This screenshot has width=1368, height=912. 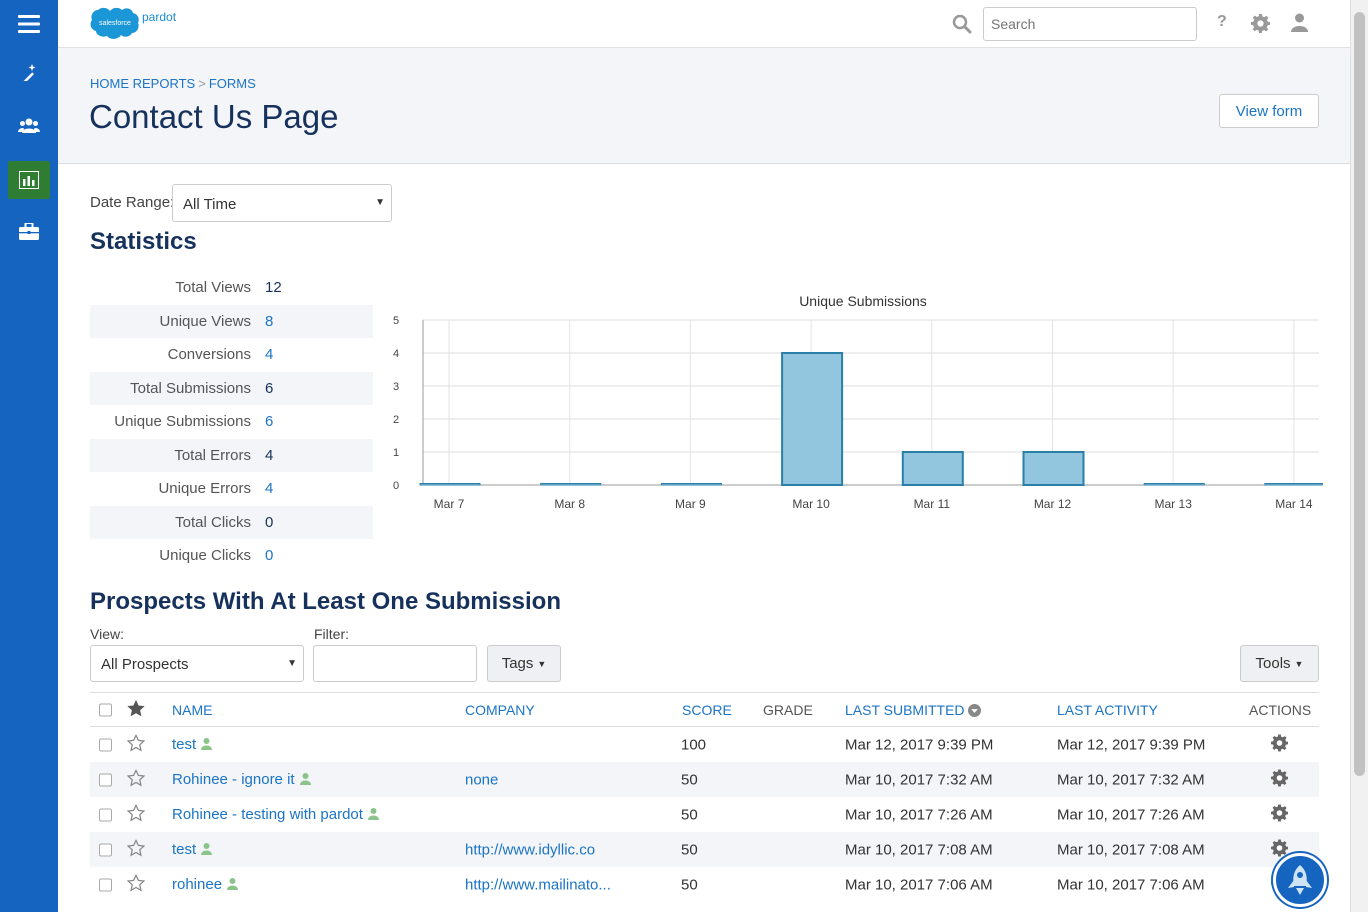 What do you see at coordinates (1131, 779) in the screenshot?
I see `prospect-last-activity: Mar 10, 2017 7:32 AM` at bounding box center [1131, 779].